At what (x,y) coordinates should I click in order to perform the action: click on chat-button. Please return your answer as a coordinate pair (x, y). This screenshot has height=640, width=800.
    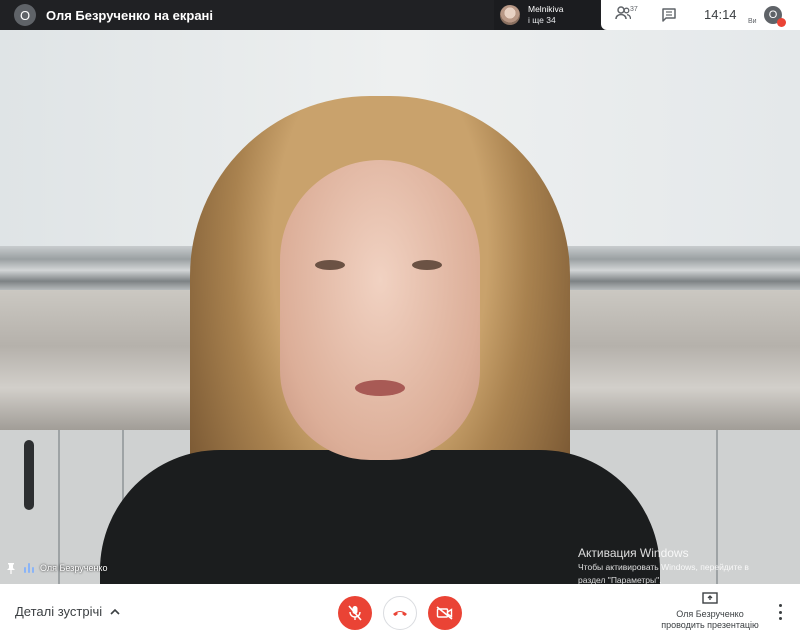
    Looking at the image, I should click on (669, 15).